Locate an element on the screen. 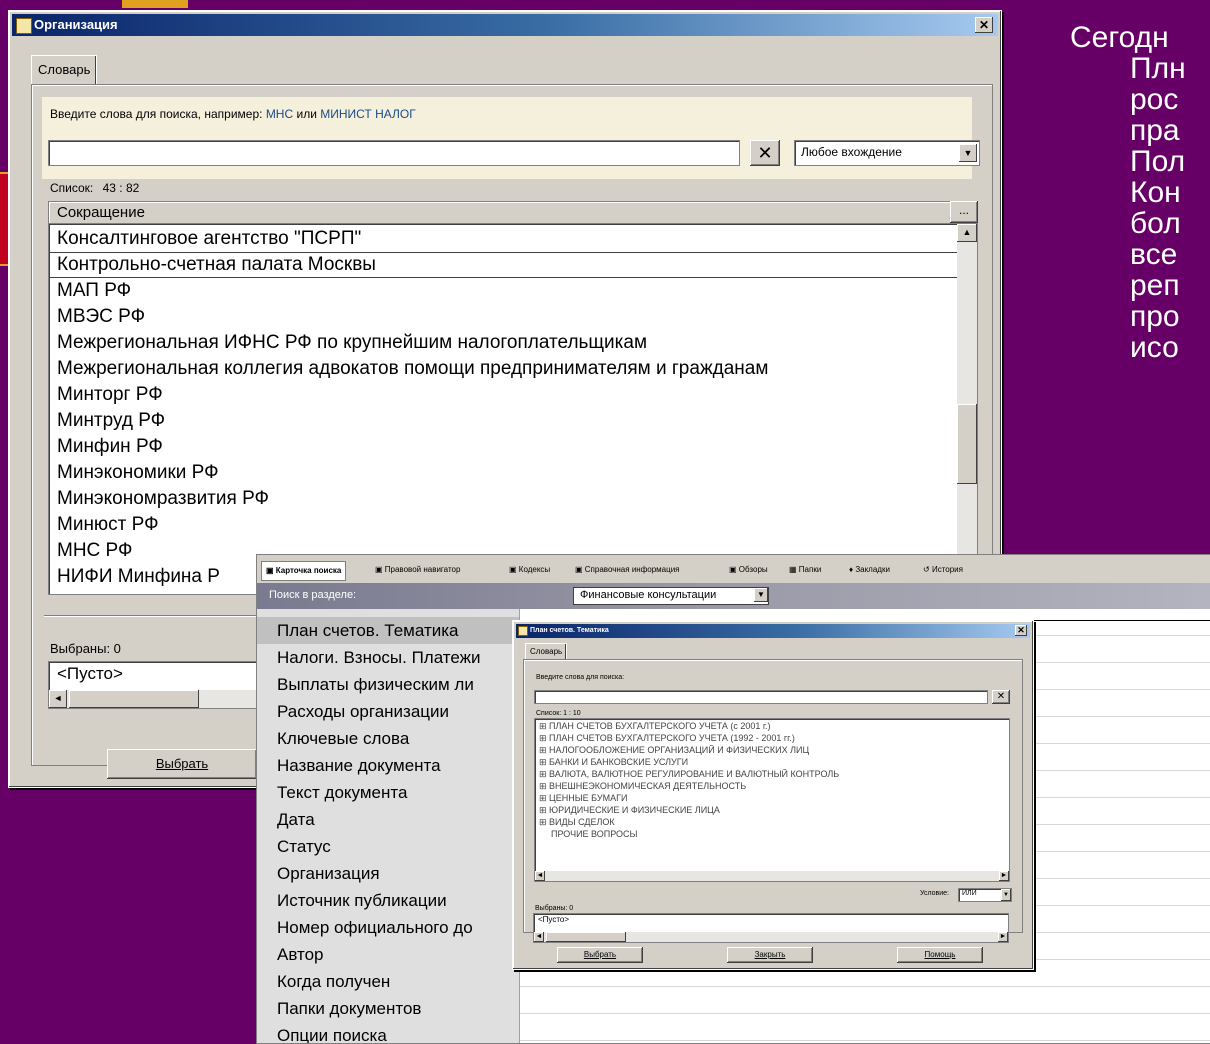 The height and width of the screenshot is (1044, 1210). tab-dictionary: Словарь is located at coordinates (64, 69).